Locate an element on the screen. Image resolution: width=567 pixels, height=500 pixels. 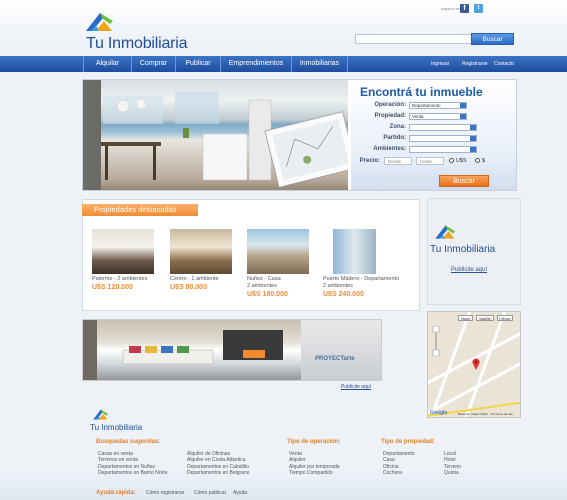
help-link: Ayuda is located at coordinates (240, 493).